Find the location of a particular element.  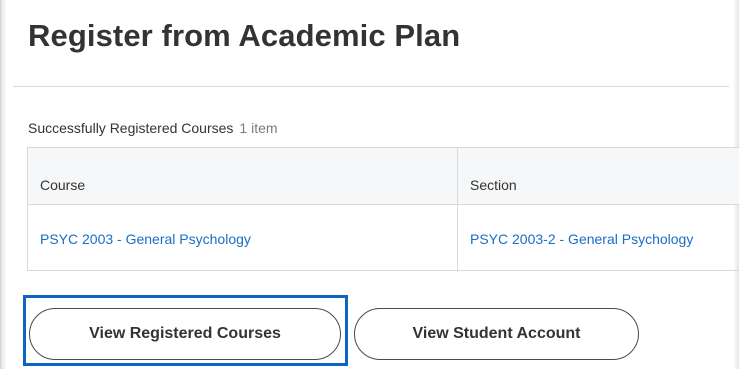

panel-shadow-left is located at coordinates (4, 184).